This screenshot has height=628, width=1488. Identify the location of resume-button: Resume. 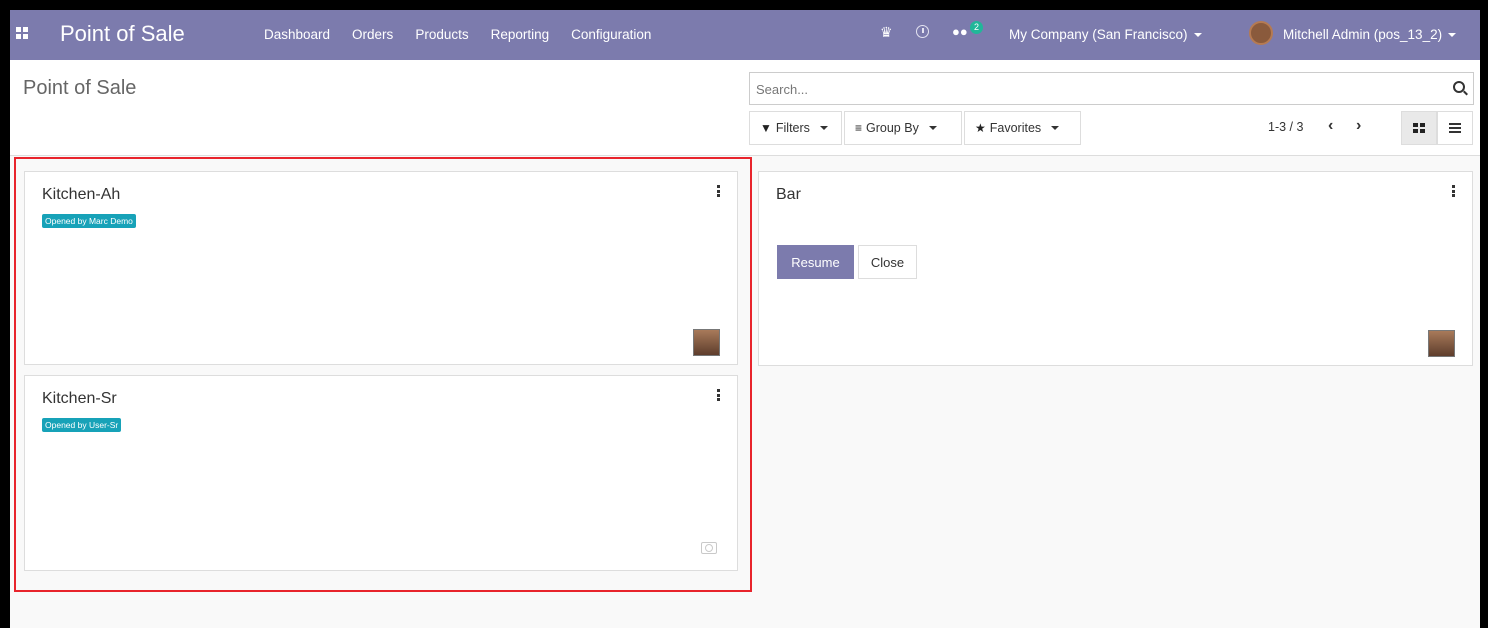
(815, 262).